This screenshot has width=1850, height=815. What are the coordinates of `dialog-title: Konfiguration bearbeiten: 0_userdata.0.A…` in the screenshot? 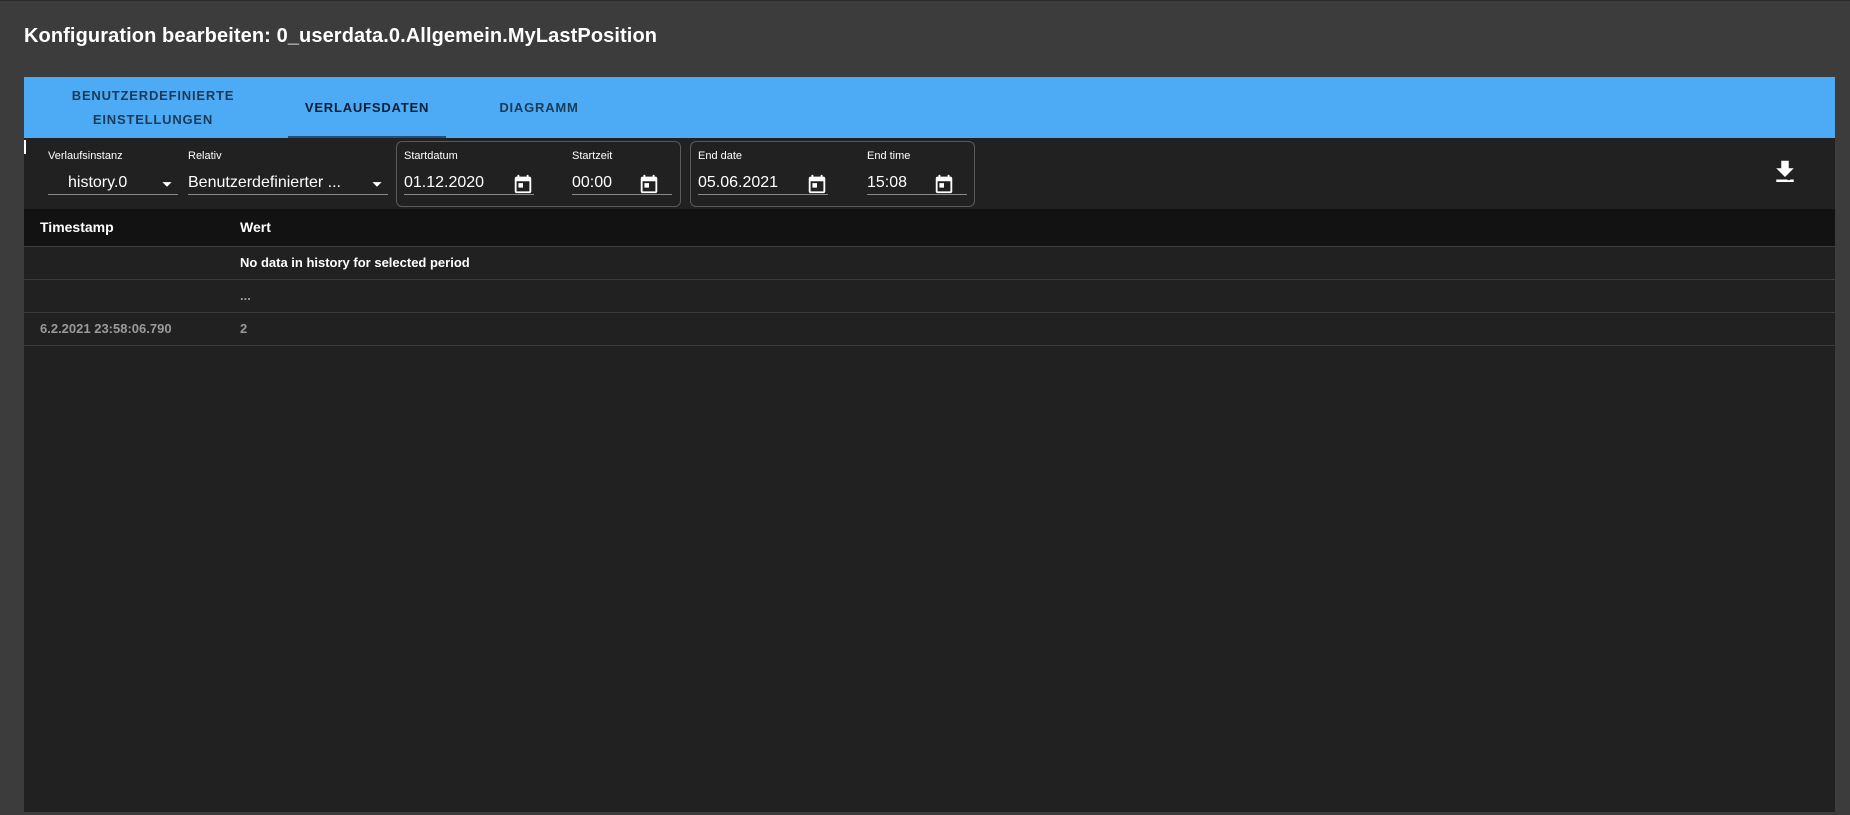 It's located at (341, 36).